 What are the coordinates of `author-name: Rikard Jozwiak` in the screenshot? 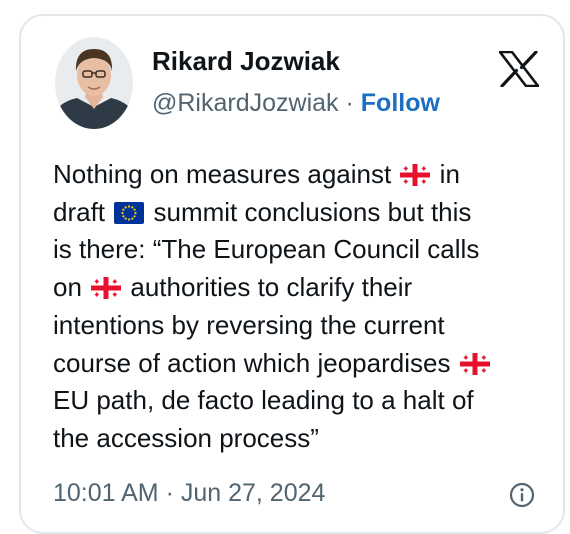 It's located at (246, 61).